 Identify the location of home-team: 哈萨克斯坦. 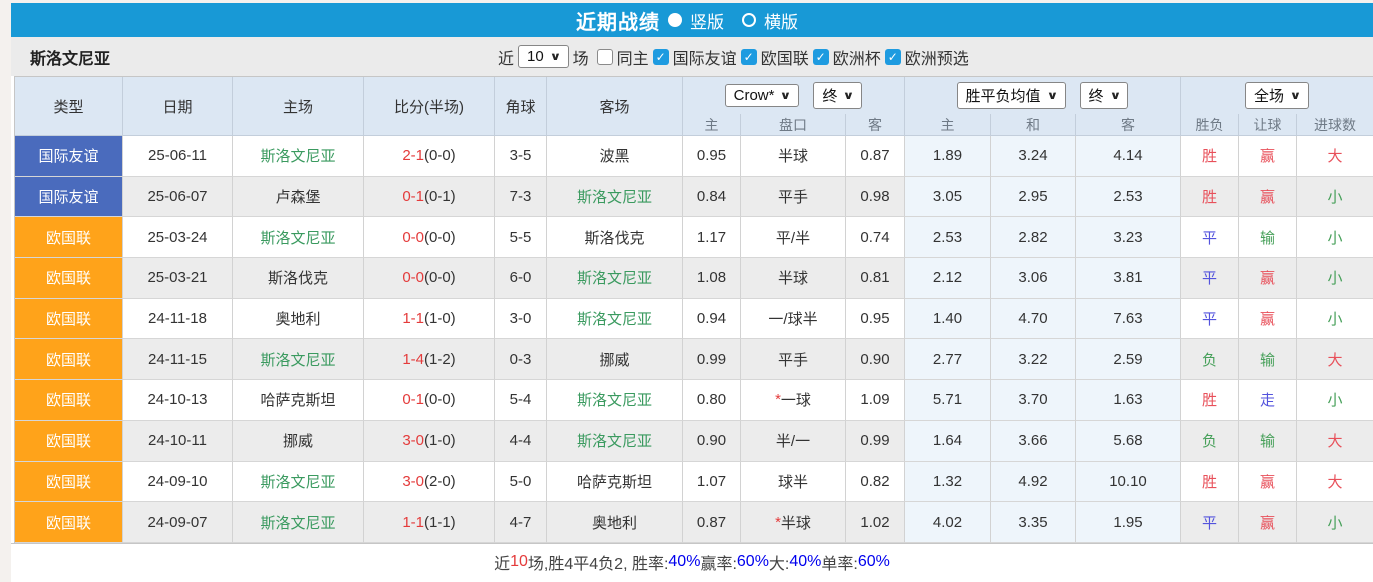
(298, 400).